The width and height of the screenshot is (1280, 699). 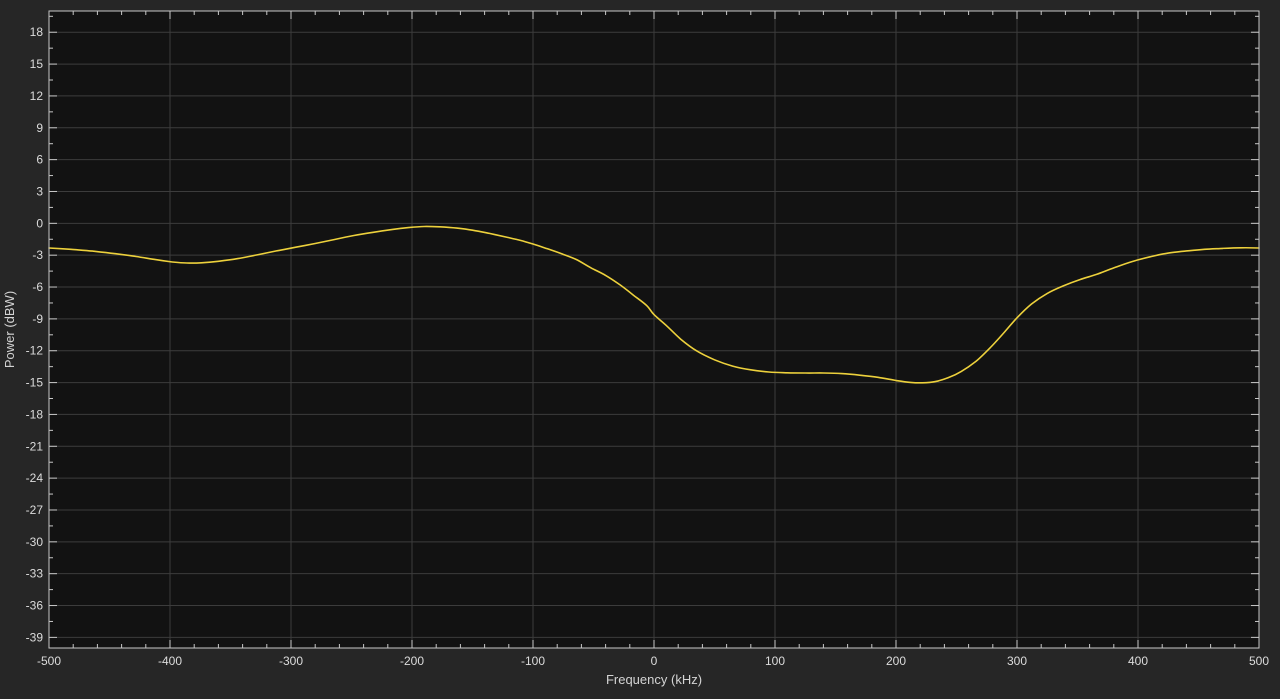 What do you see at coordinates (896, 661) in the screenshot?
I see `x-tick-label: 200` at bounding box center [896, 661].